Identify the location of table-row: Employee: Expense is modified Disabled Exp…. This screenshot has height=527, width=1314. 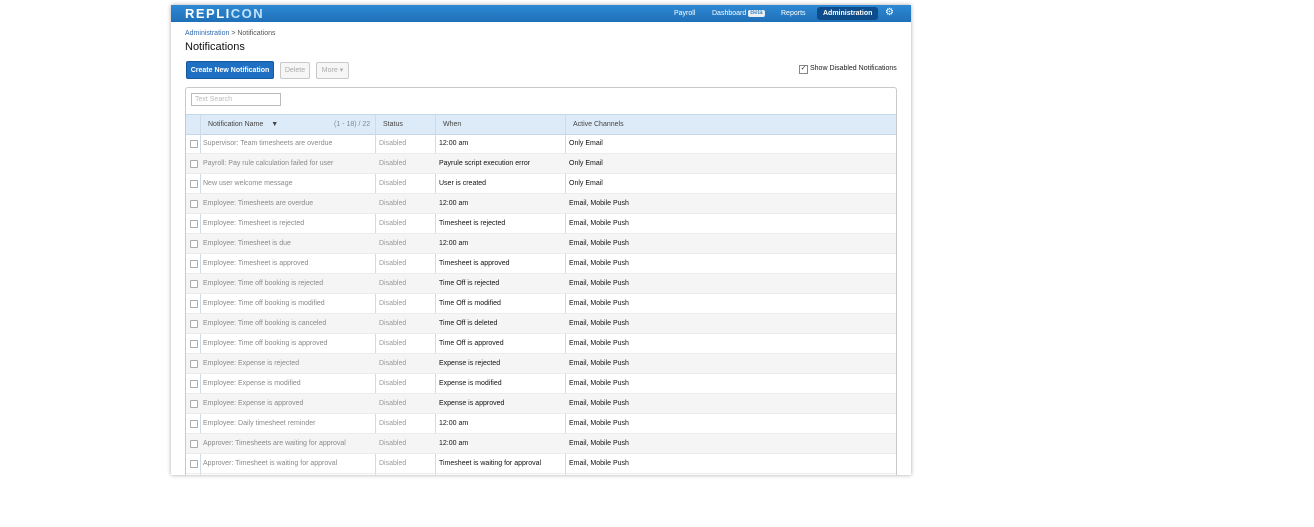
(541, 384).